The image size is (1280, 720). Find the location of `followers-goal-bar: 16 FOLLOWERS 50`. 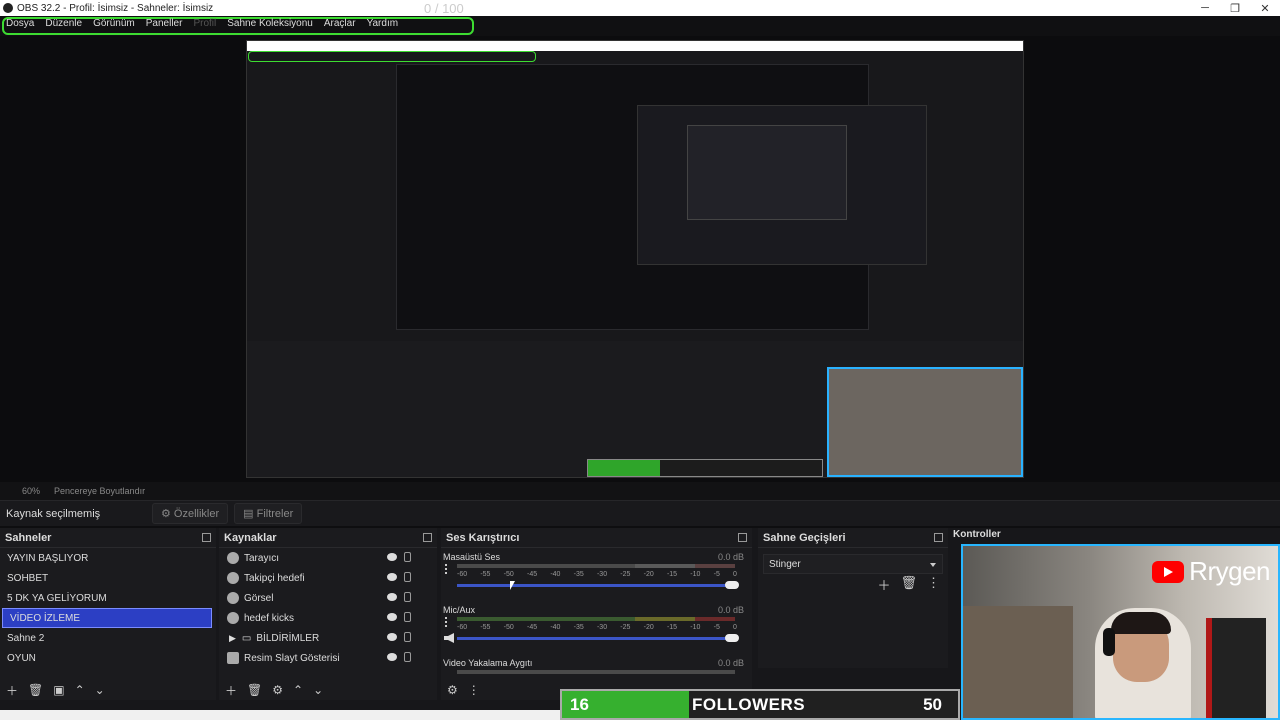

followers-goal-bar: 16 FOLLOWERS 50 is located at coordinates (760, 704).